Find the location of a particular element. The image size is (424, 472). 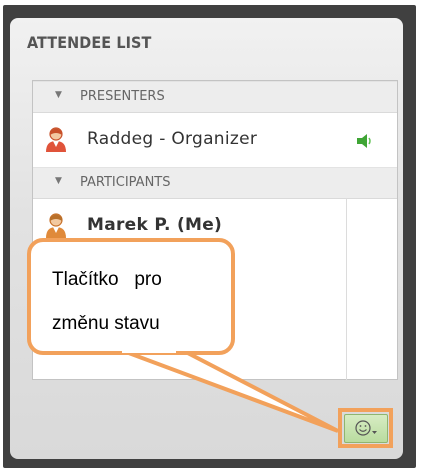

callout-text: Tlačítko pro změnu stavu is located at coordinates (142, 302).